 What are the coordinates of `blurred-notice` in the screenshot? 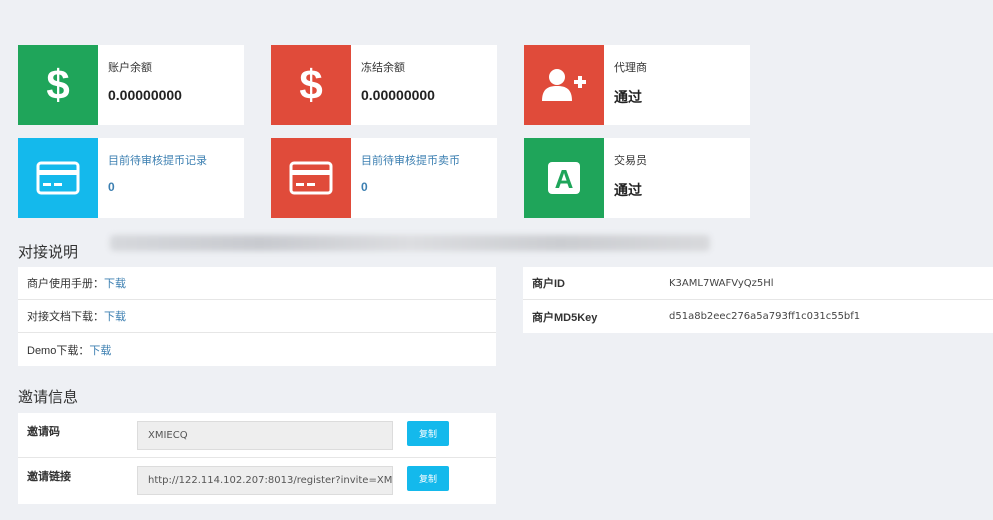 It's located at (410, 243).